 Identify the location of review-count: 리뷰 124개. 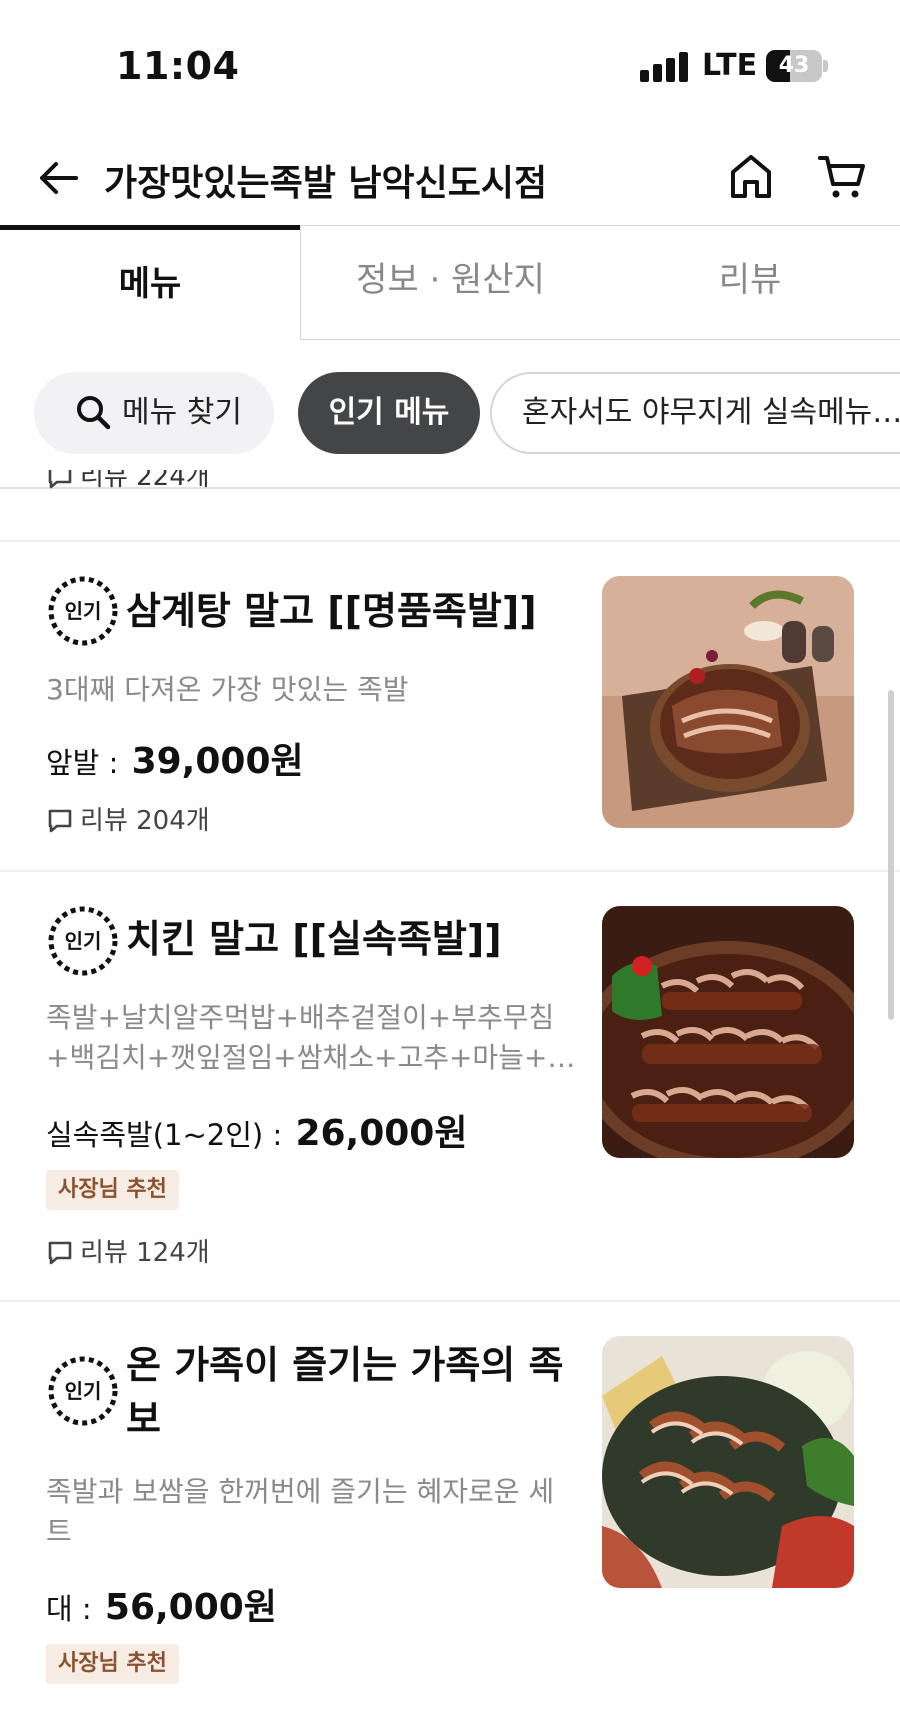
(145, 1253).